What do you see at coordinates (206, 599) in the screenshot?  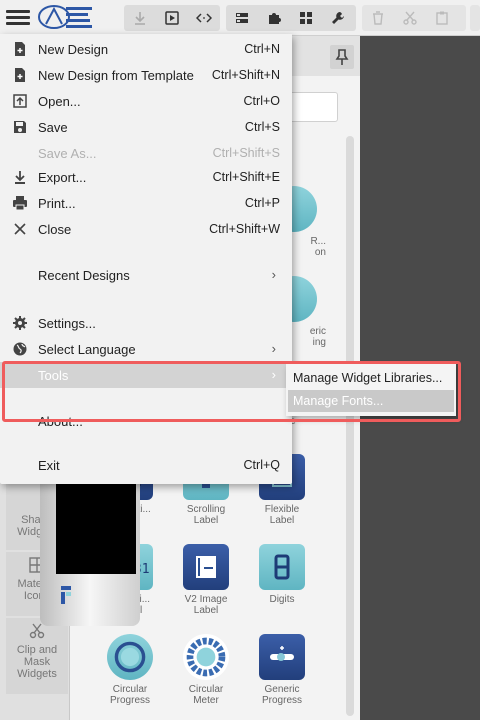 I see `widget-label: V2 Image` at bounding box center [206, 599].